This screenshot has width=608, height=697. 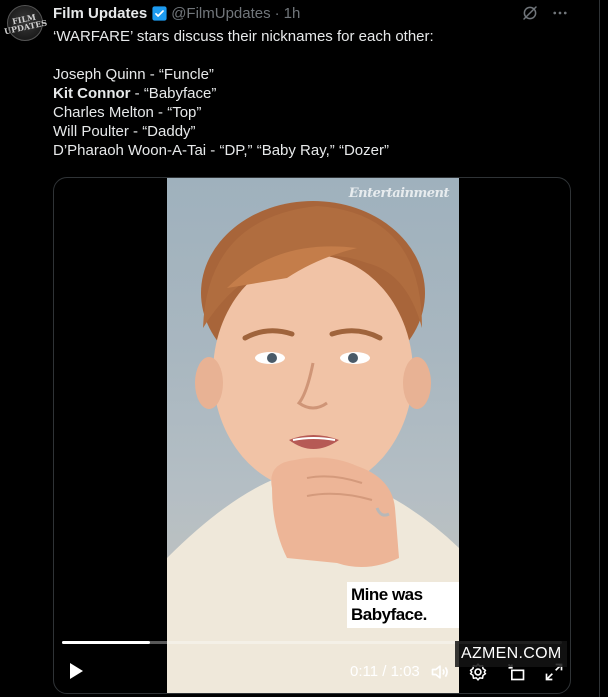 I want to click on video-caption: Mine was Babyface., so click(x=403, y=605).